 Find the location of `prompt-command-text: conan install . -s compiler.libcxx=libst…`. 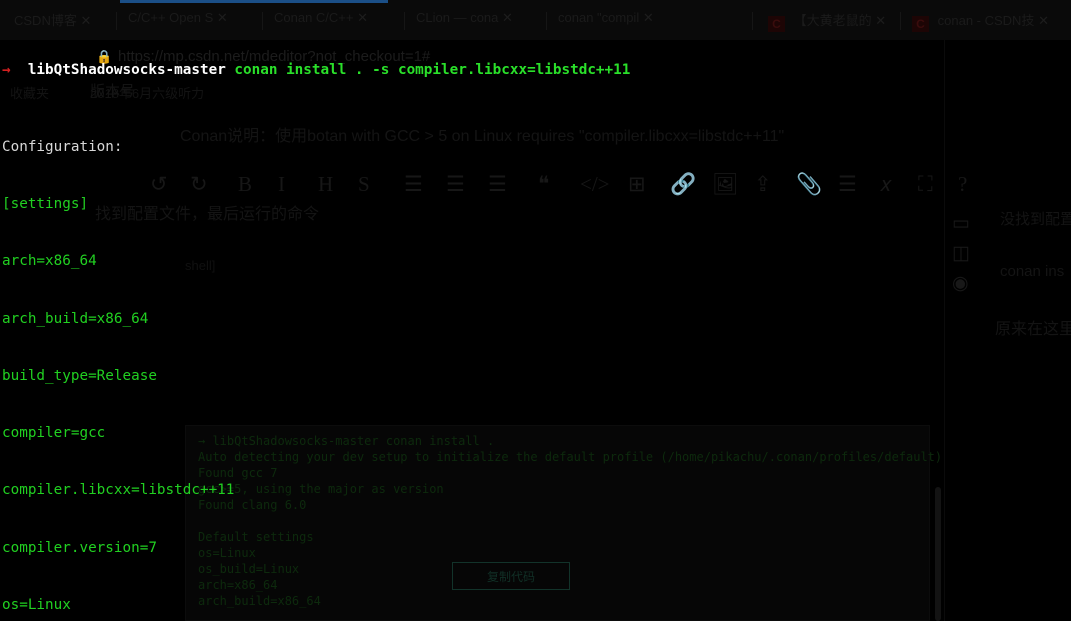

prompt-command-text: conan install . -s compiler.libcxx=libst… is located at coordinates (432, 70).